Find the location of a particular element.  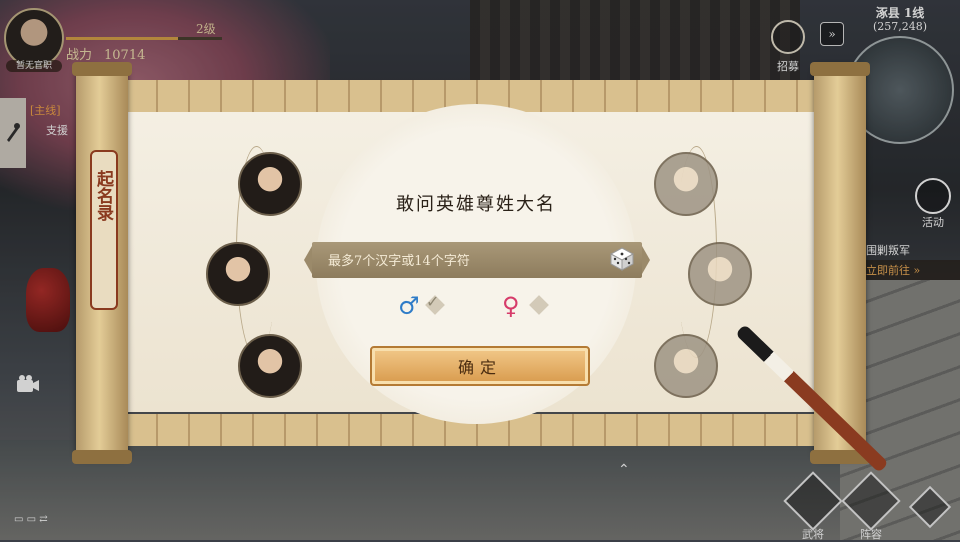

male-icon: ♂ is located at coordinates (409, 305).